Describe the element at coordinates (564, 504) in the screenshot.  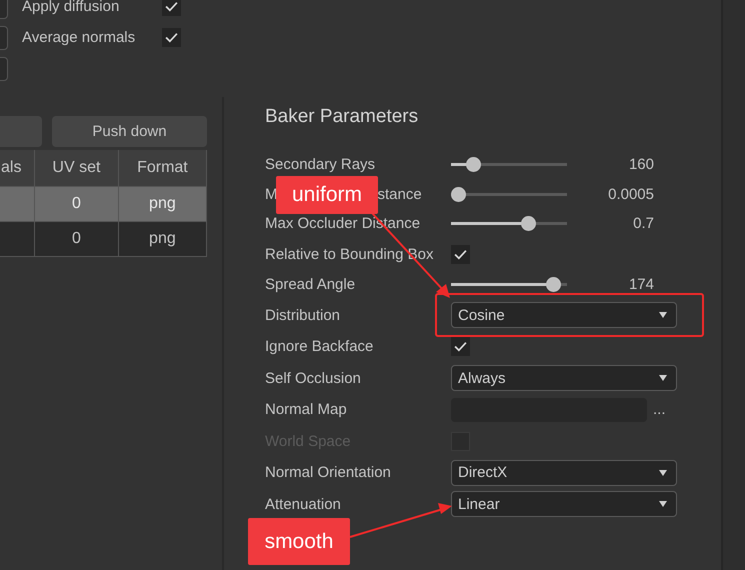
I see `dropdown: Linear` at that location.